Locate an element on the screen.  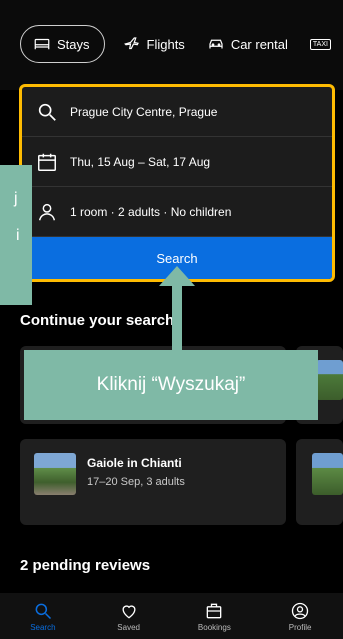
tab-stays: Stays is located at coordinates (62, 44).